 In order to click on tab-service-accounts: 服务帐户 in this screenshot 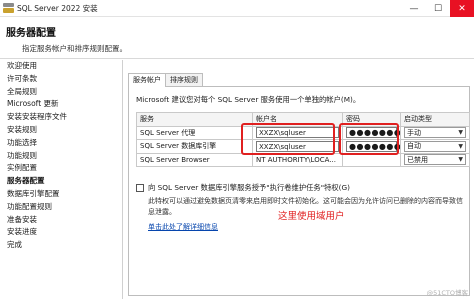, I will do `click(147, 80)`.